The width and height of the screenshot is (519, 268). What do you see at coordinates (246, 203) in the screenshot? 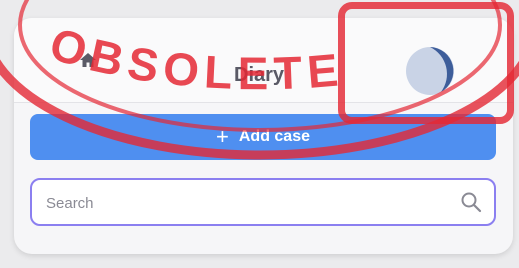
I see `search-input` at bounding box center [246, 203].